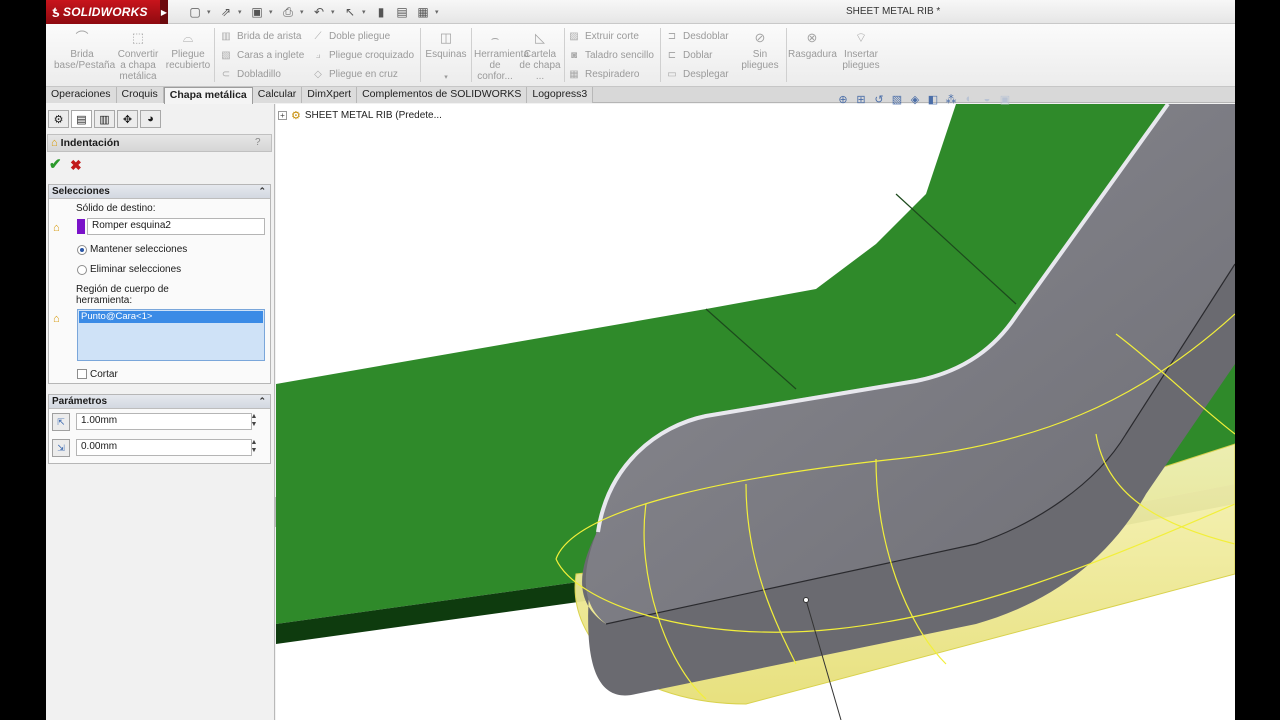 The height and width of the screenshot is (720, 1280). What do you see at coordinates (250, 74) in the screenshot?
I see `dobladillo-button: ⊂ Dobladillo` at bounding box center [250, 74].